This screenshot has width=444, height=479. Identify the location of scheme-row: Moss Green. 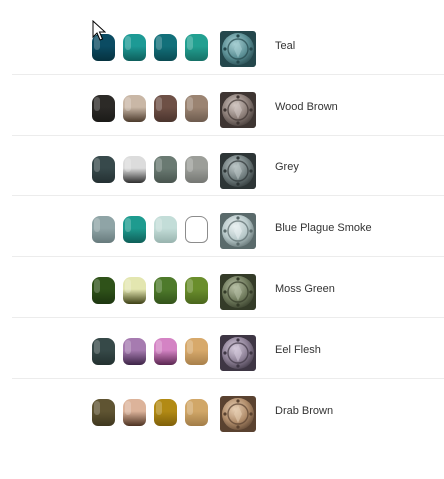
(228, 287).